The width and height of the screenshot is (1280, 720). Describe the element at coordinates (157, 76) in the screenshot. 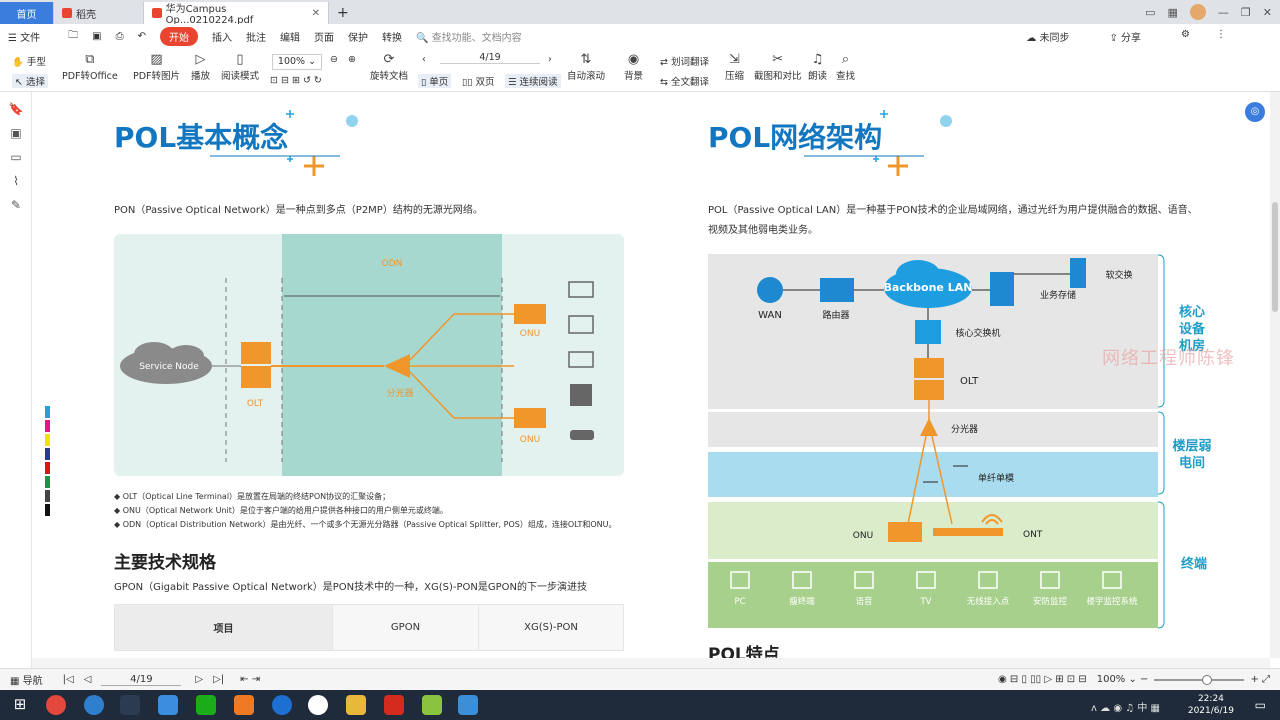

I see `pdf2img-label: PDF转图片` at that location.